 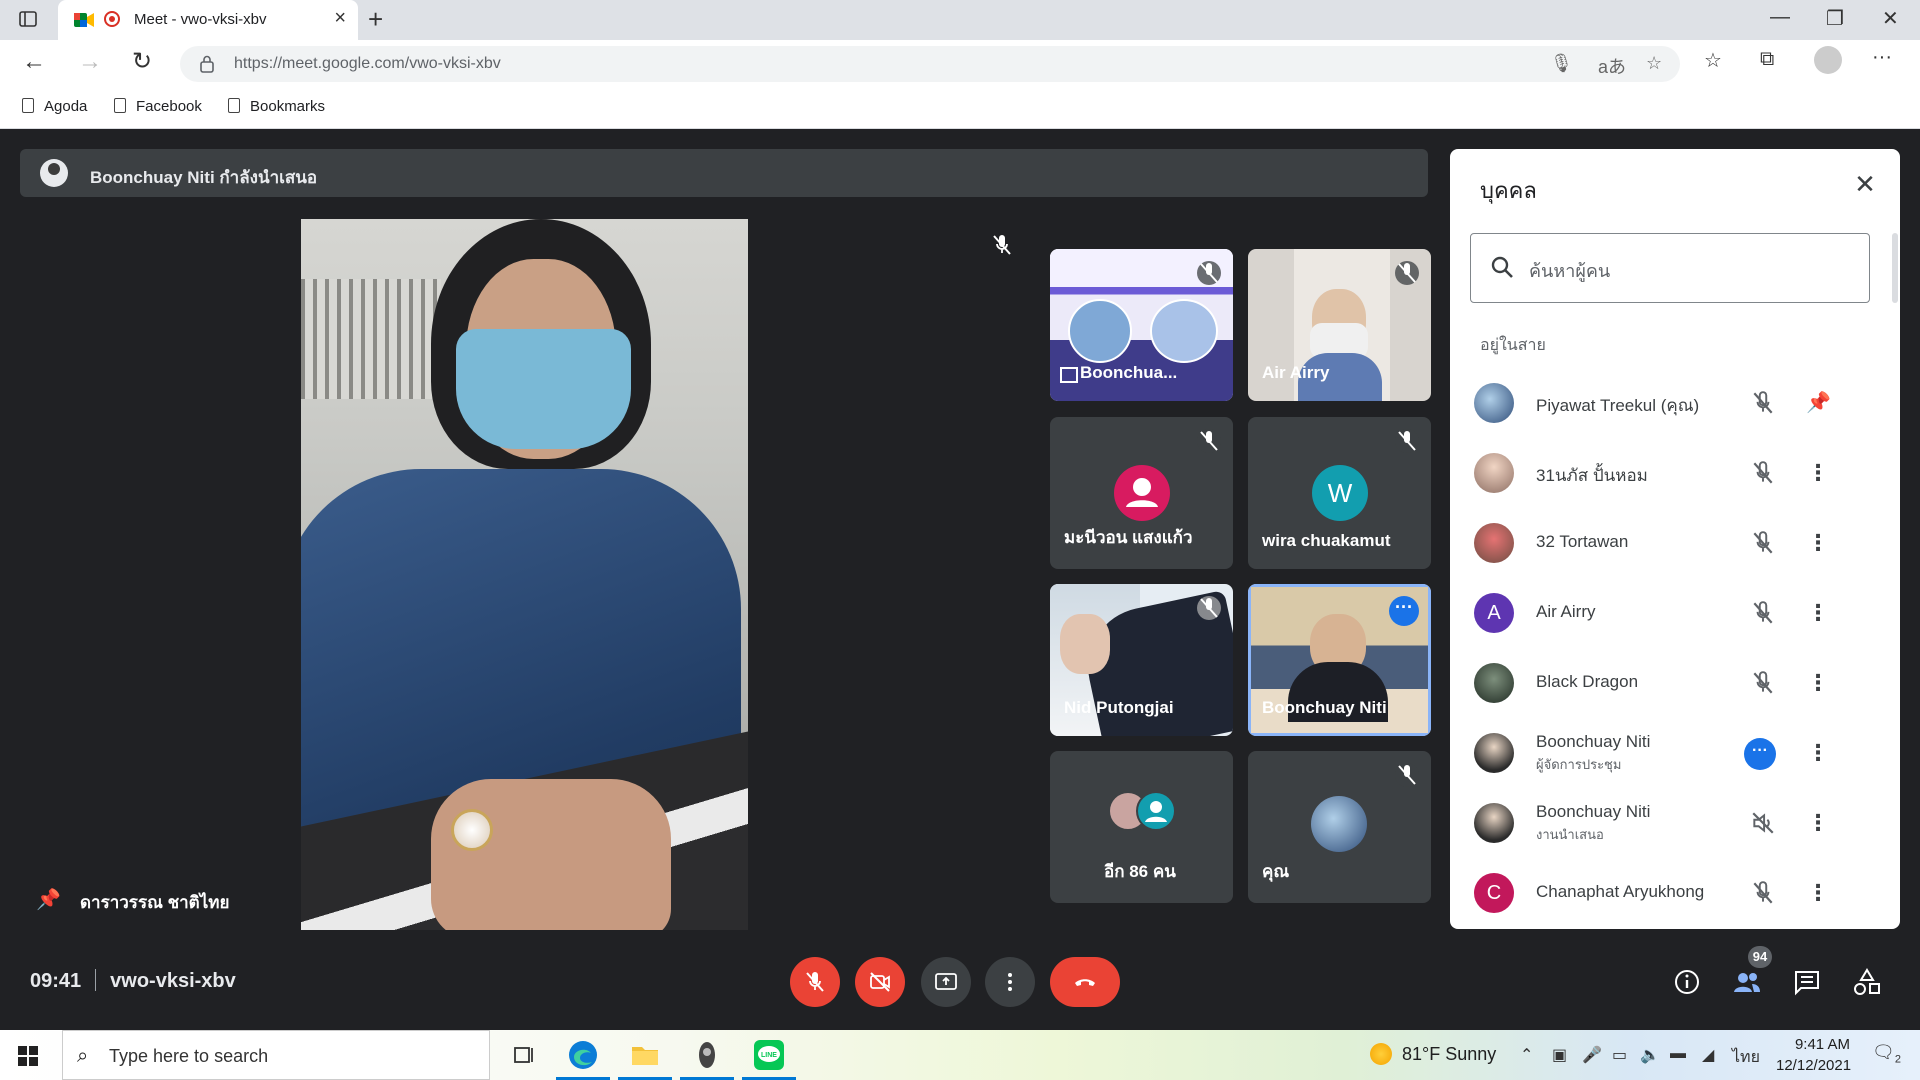 I want to click on display-icon: ▭, so click(x=1619, y=1055).